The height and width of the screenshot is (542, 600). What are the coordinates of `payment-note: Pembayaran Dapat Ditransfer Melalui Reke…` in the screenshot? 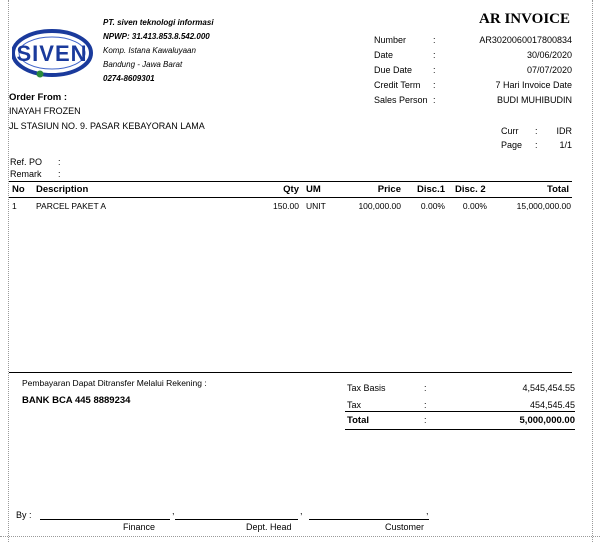 It's located at (114, 383).